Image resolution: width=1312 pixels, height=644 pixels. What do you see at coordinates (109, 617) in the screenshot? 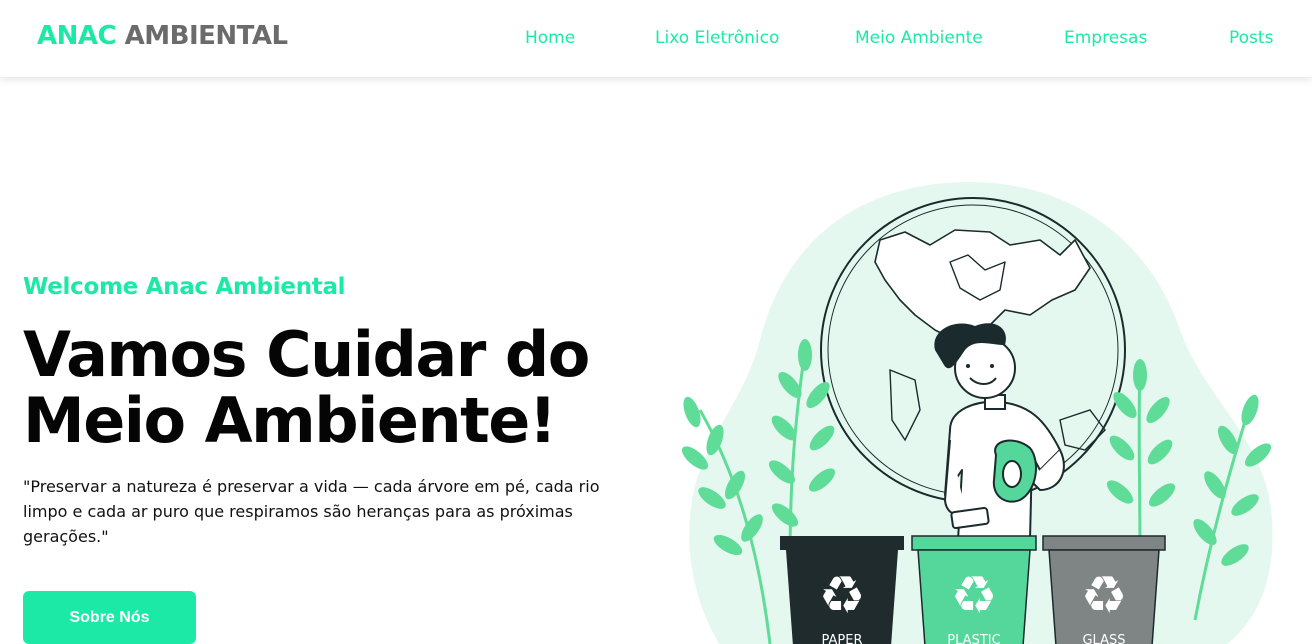
I see `sobre-nos-button: Sobre Nós` at bounding box center [109, 617].